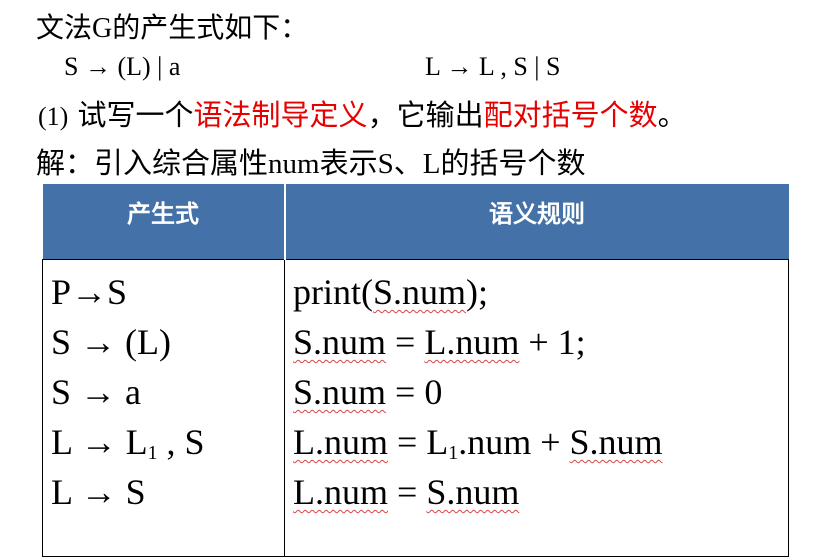 Image resolution: width=823 pixels, height=558 pixels. Describe the element at coordinates (136, 442) in the screenshot. I see `production-rhs: L` at that location.